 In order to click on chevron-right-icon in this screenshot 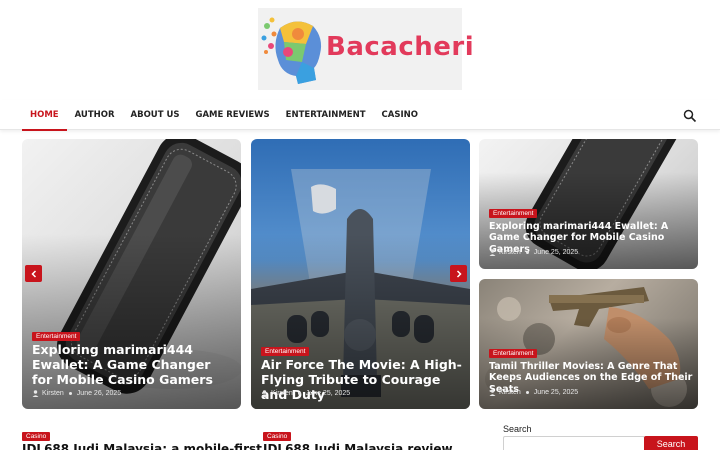, I will do `click(459, 273)`.